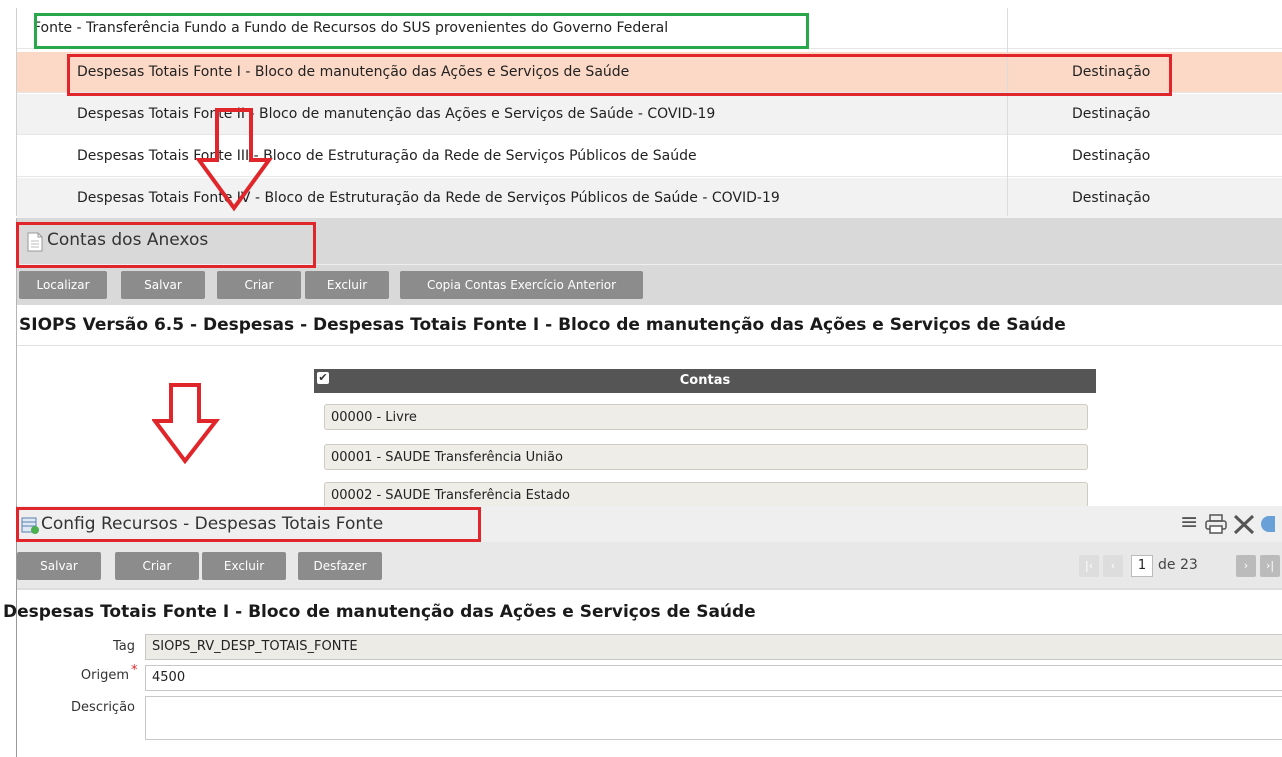  What do you see at coordinates (649, 589) in the screenshot?
I see `divider` at bounding box center [649, 589].